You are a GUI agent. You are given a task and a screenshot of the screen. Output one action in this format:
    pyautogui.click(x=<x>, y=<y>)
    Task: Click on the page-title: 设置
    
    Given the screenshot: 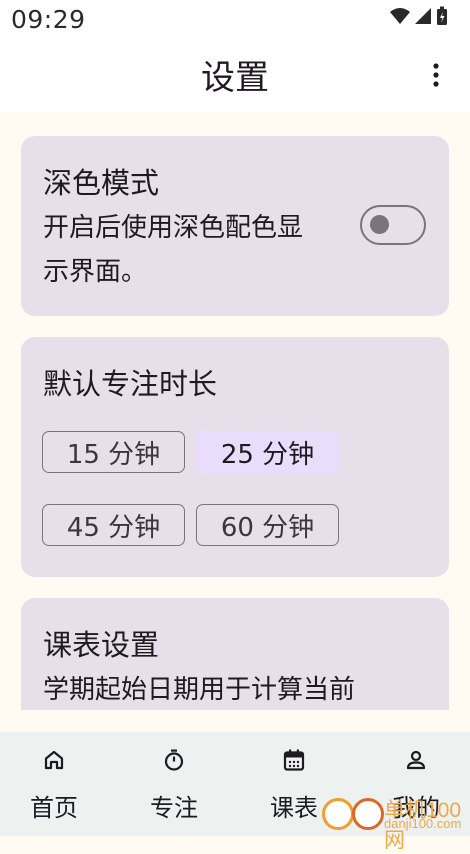 What is the action you would take?
    pyautogui.click(x=235, y=78)
    